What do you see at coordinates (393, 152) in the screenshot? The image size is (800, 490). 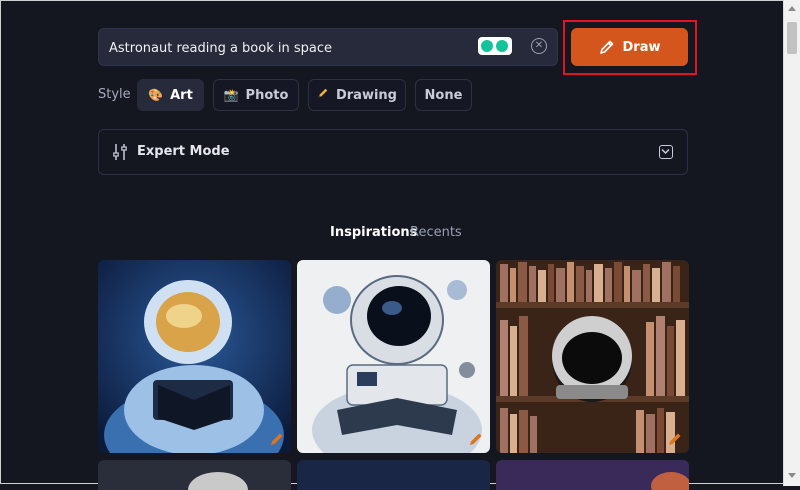 I see `expert-mode-toggle: Expert Mode` at bounding box center [393, 152].